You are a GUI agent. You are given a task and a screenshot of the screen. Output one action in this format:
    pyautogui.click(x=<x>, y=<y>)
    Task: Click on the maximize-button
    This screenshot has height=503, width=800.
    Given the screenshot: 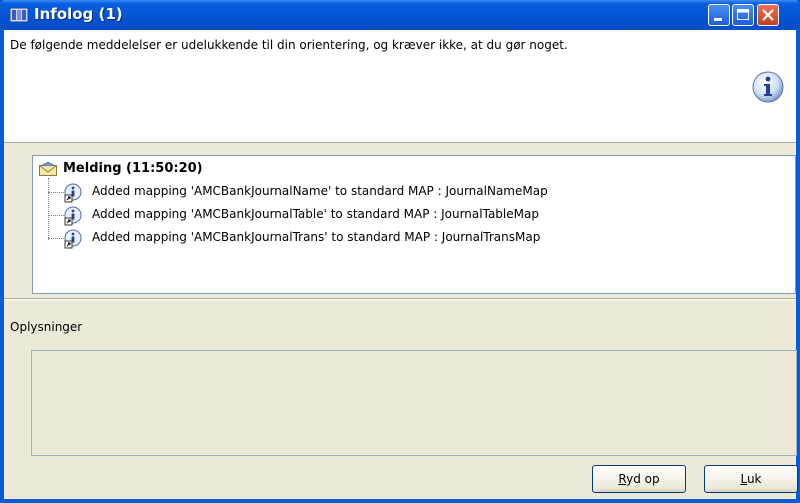 What is the action you would take?
    pyautogui.click(x=743, y=15)
    